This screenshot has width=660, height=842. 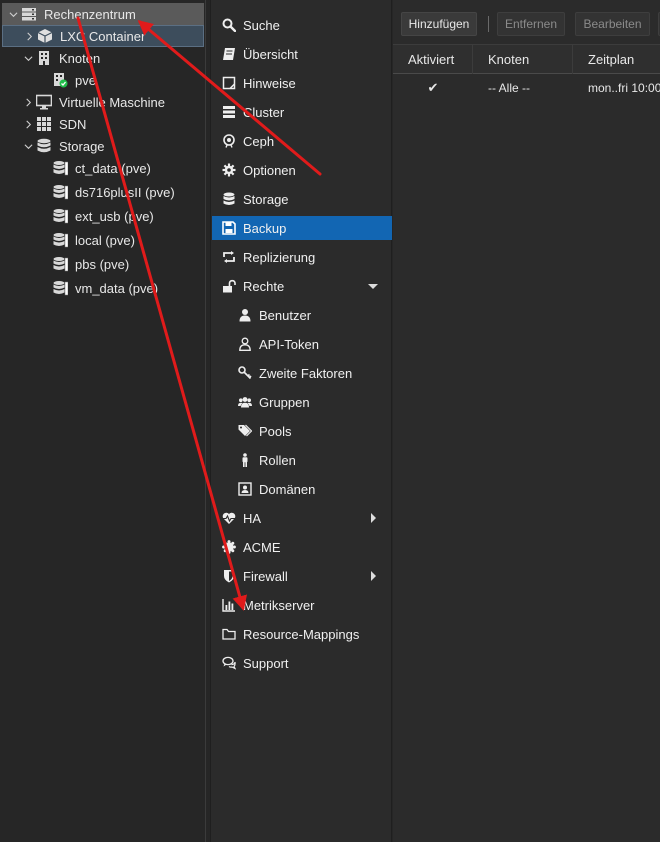 What do you see at coordinates (90, 14) in the screenshot?
I see `tree-item-label: Rechenzentrum` at bounding box center [90, 14].